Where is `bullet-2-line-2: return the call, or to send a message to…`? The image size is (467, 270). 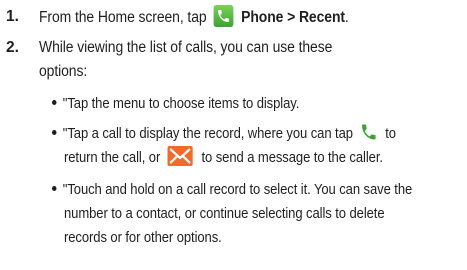
bullet-2-line-2: return the call, or to send a message to… is located at coordinates (223, 157).